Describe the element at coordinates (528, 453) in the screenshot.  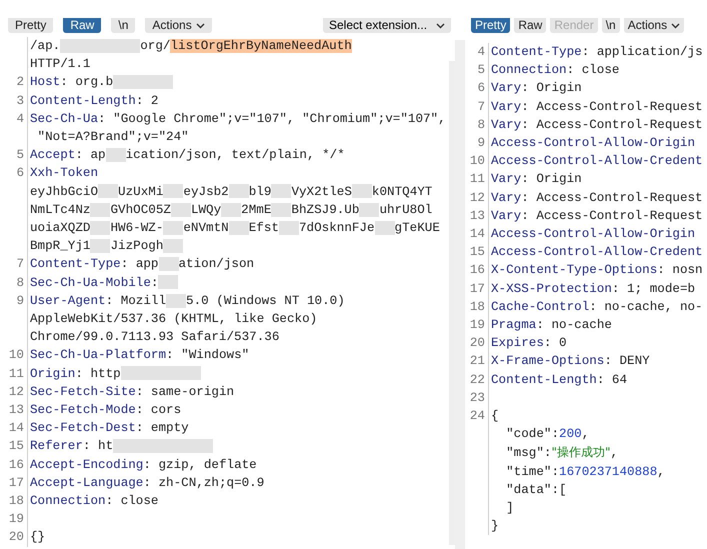
I see `code-text: "msg":` at that location.